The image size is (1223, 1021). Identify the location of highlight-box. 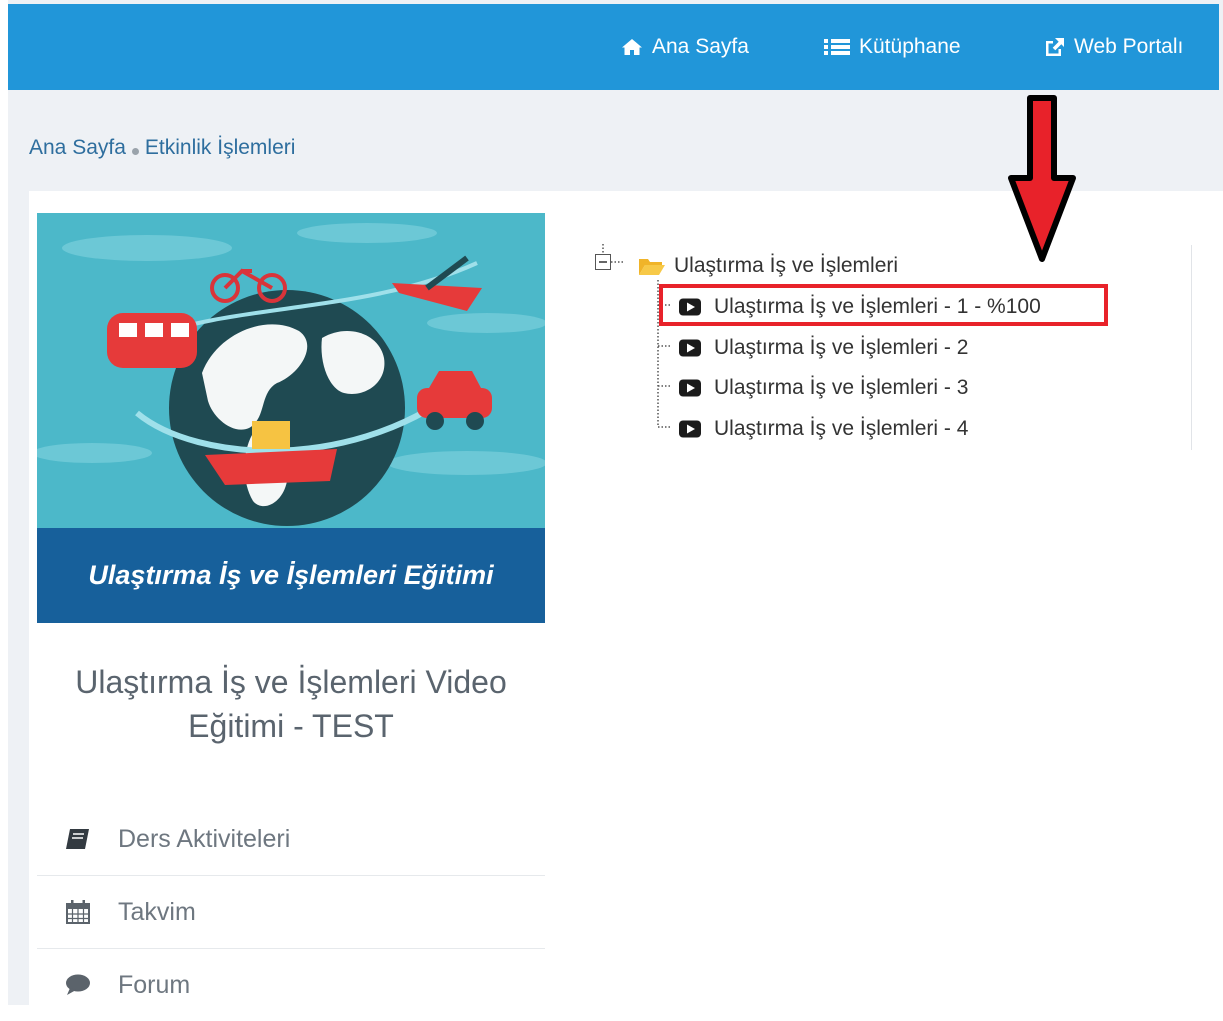
(883, 305).